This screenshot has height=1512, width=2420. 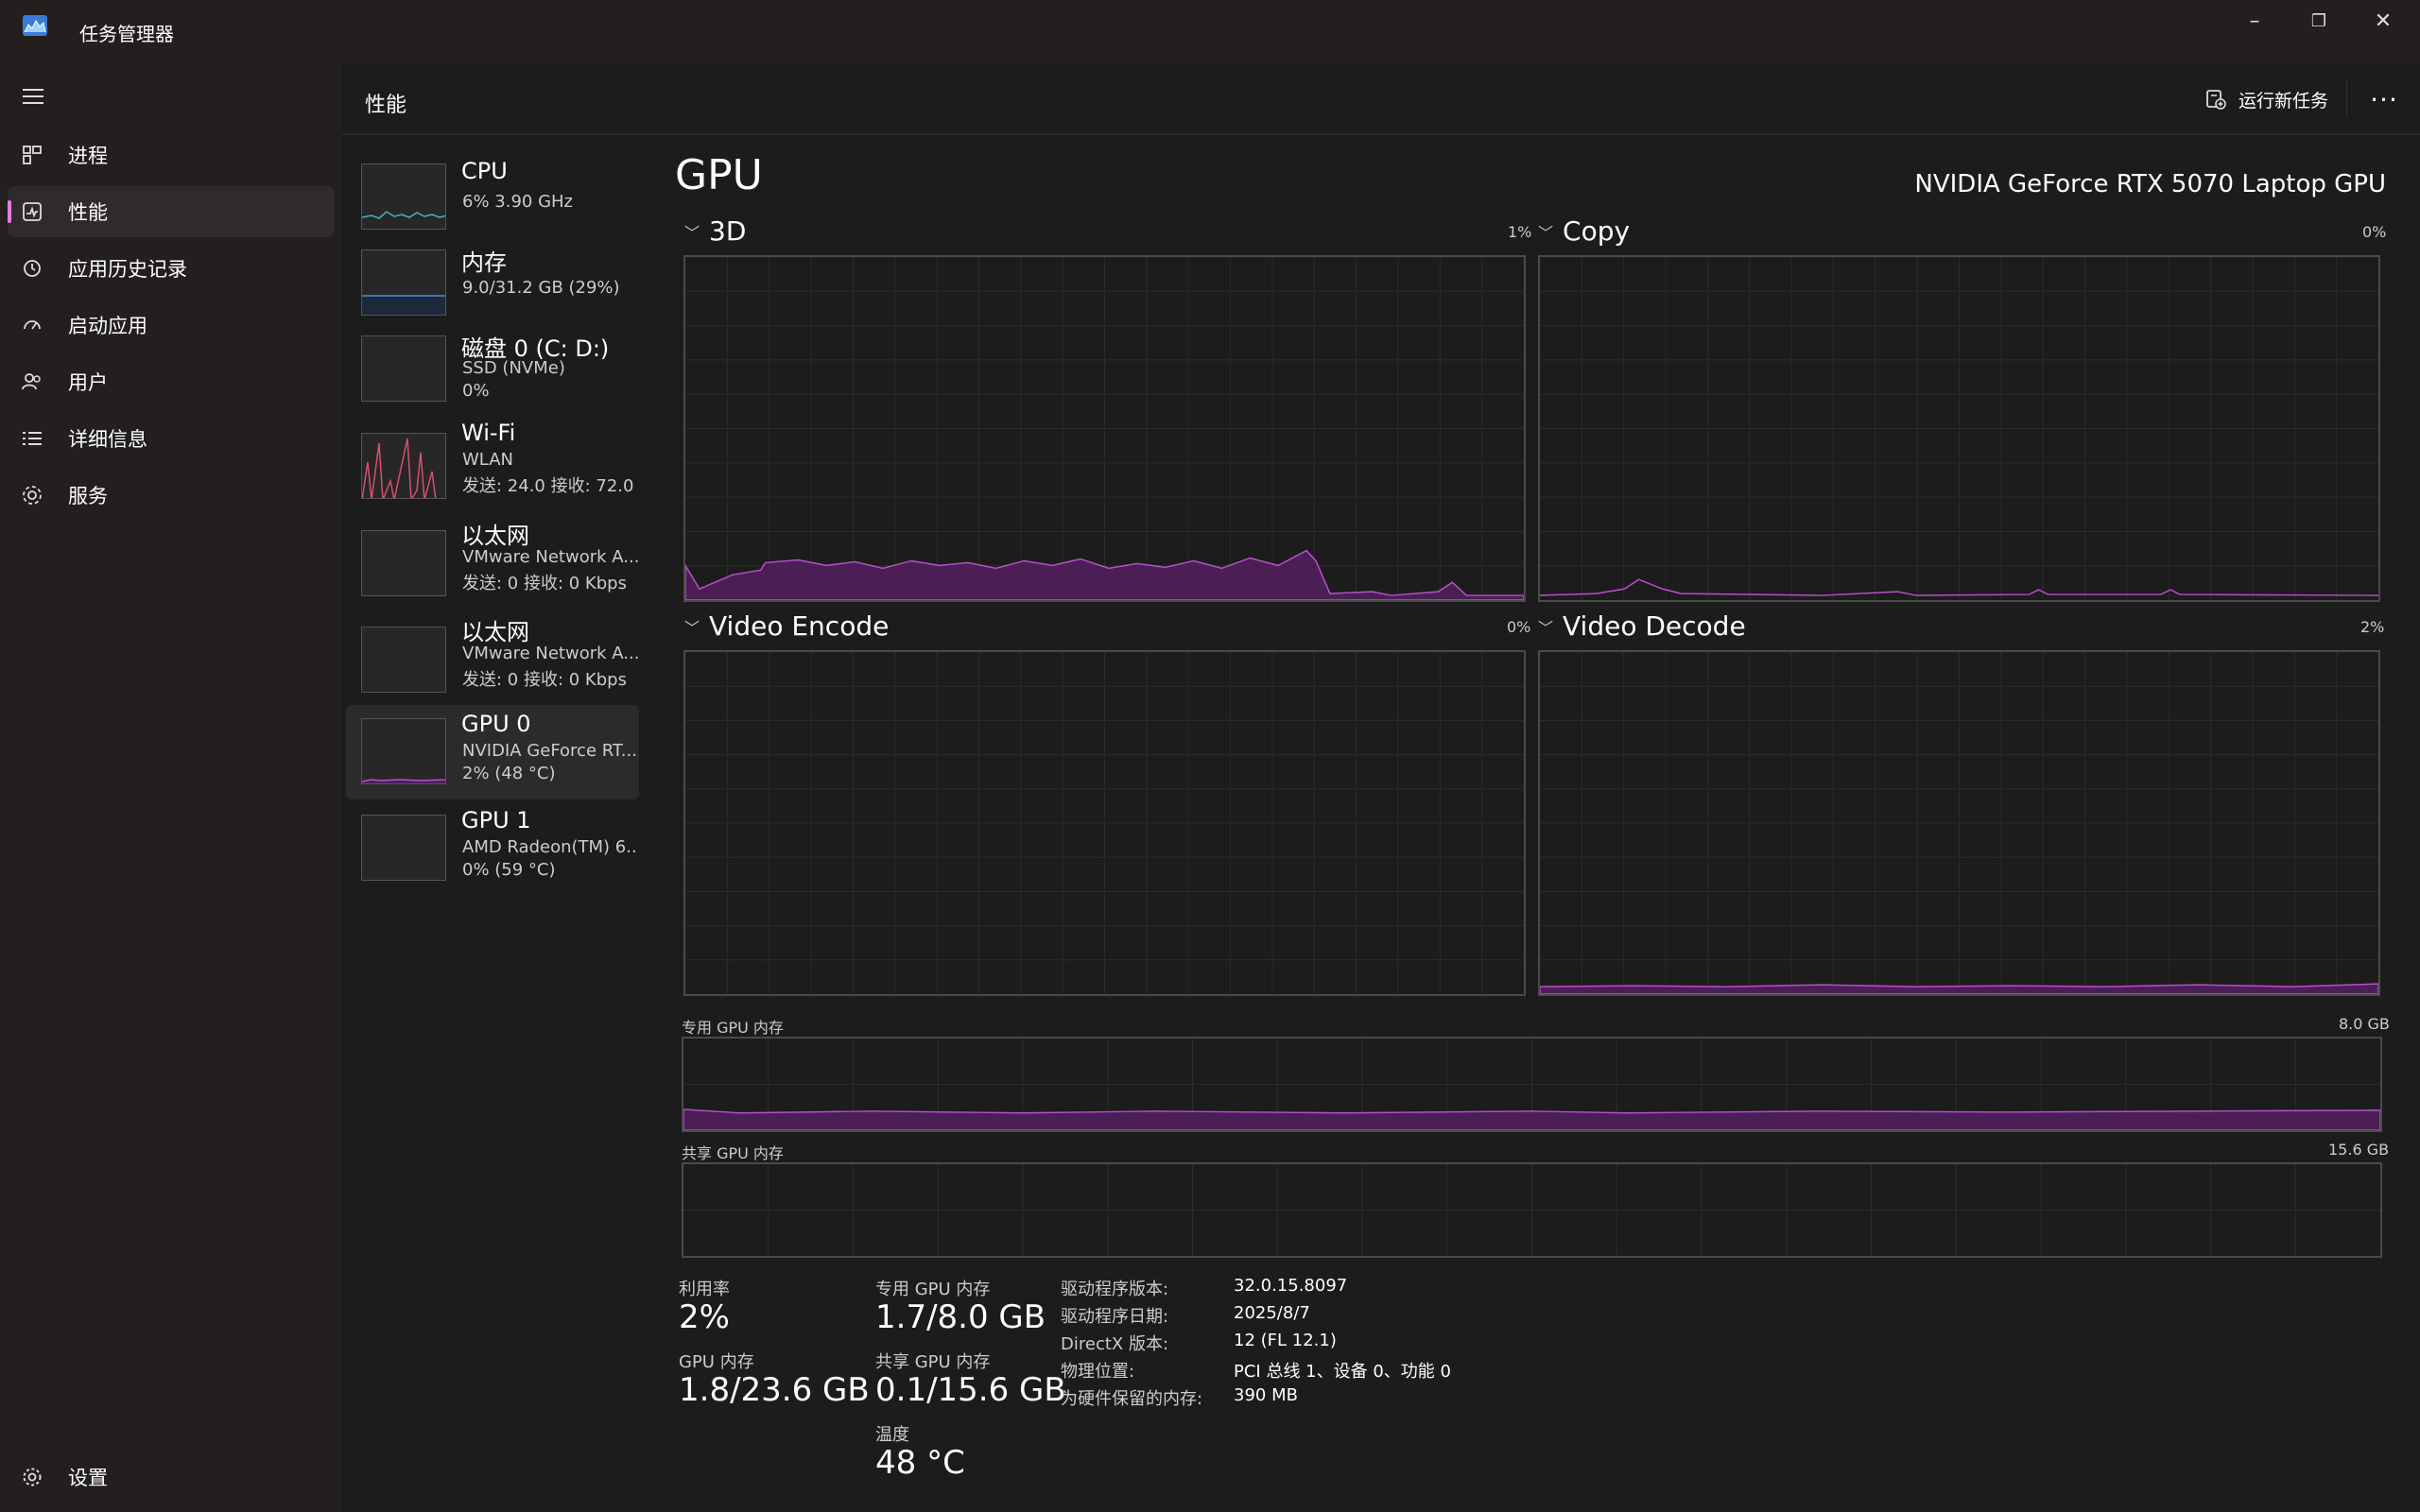 What do you see at coordinates (728, 231) in the screenshot?
I see `engine-name: 3D` at bounding box center [728, 231].